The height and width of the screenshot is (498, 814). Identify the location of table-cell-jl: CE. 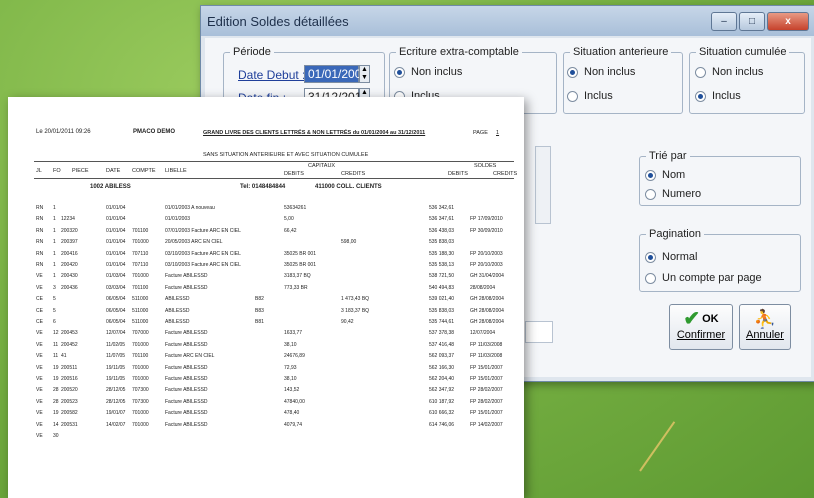
(39, 322).